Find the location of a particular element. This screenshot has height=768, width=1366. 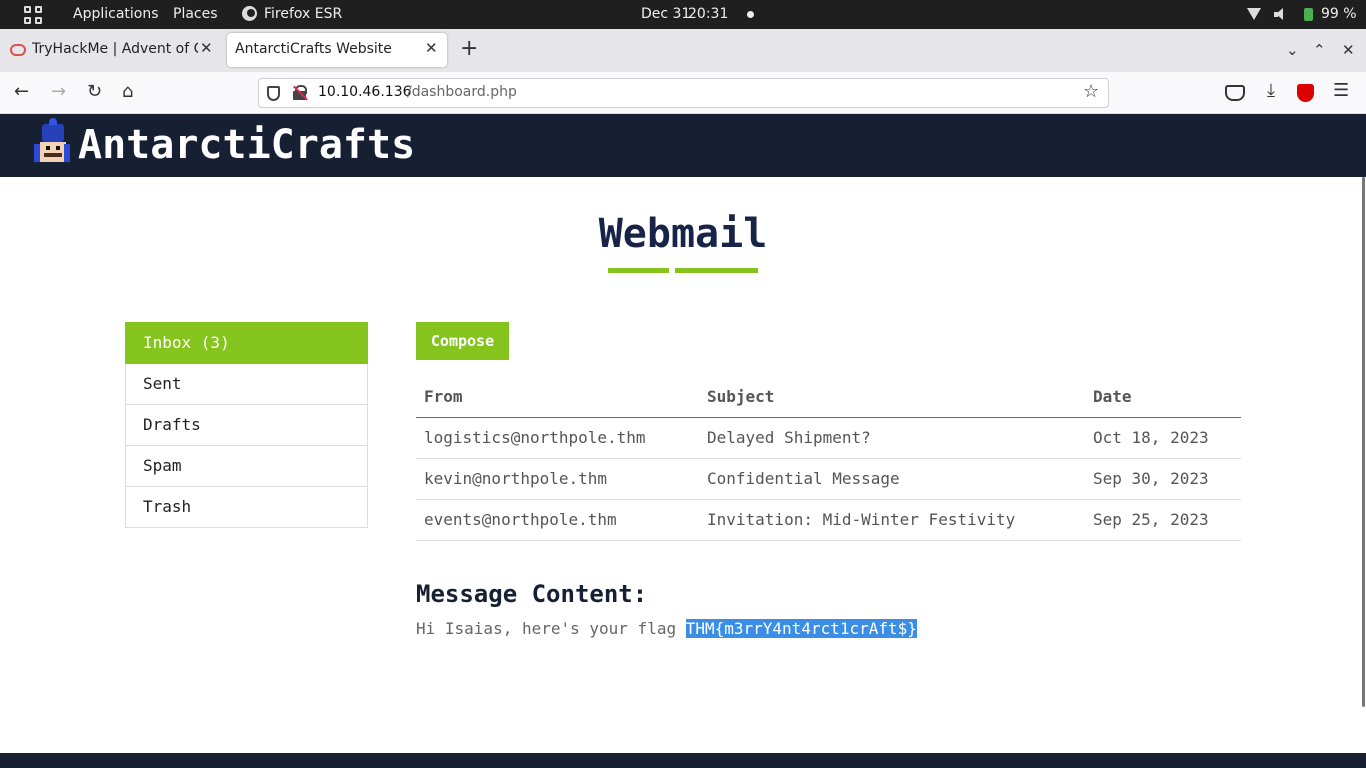

message-content-heading: Message Content: is located at coordinates (532, 594).